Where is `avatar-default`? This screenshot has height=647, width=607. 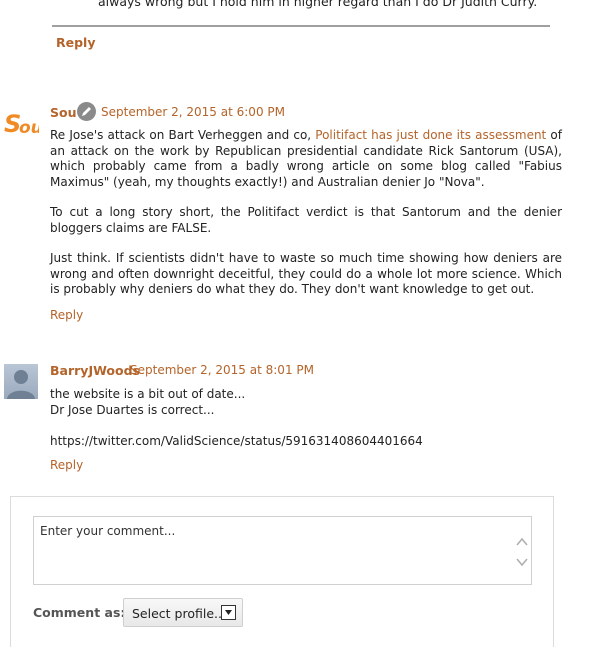 avatar-default is located at coordinates (21, 381).